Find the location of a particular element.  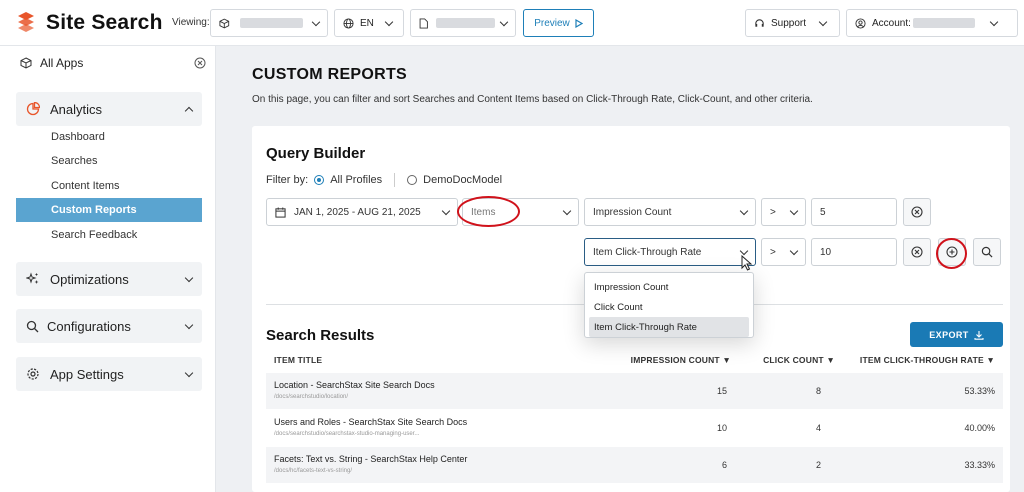

app-title: Site Search is located at coordinates (104, 22).